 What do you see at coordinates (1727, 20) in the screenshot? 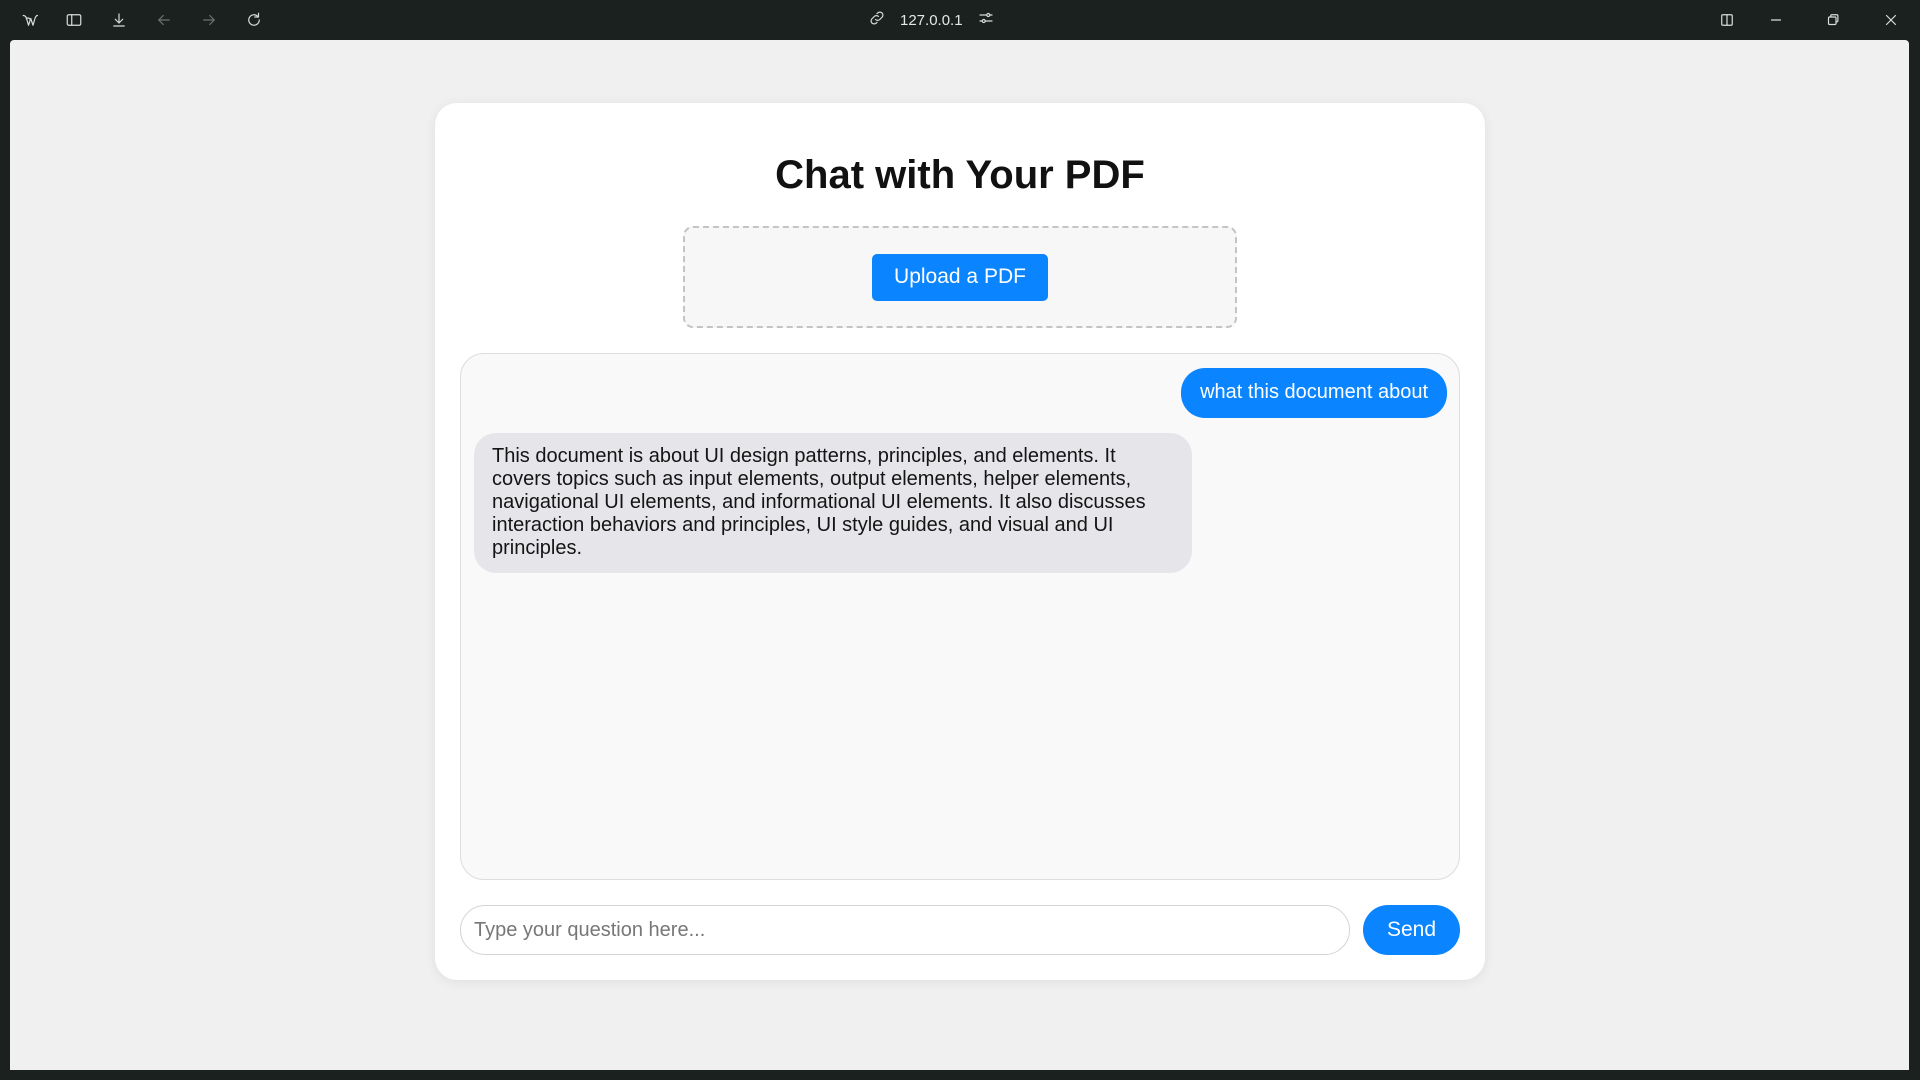
I see `split-view-icon` at bounding box center [1727, 20].